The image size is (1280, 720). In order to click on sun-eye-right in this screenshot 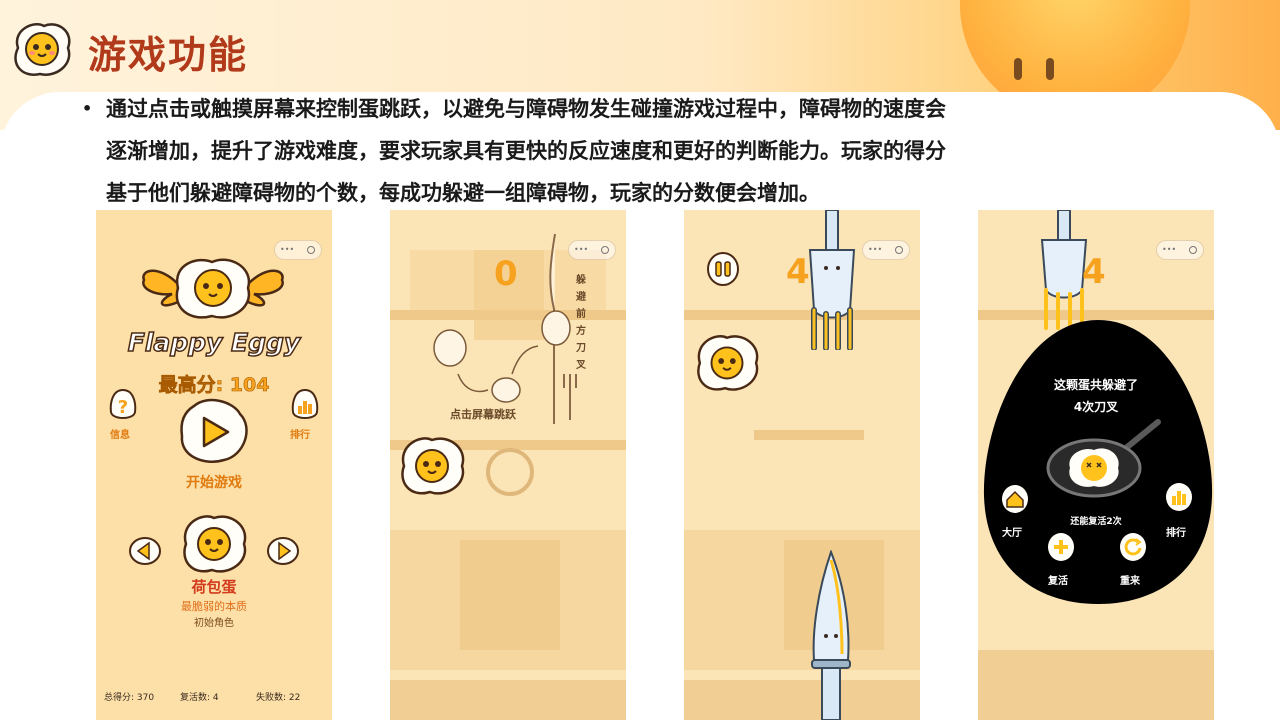, I will do `click(1050, 69)`.